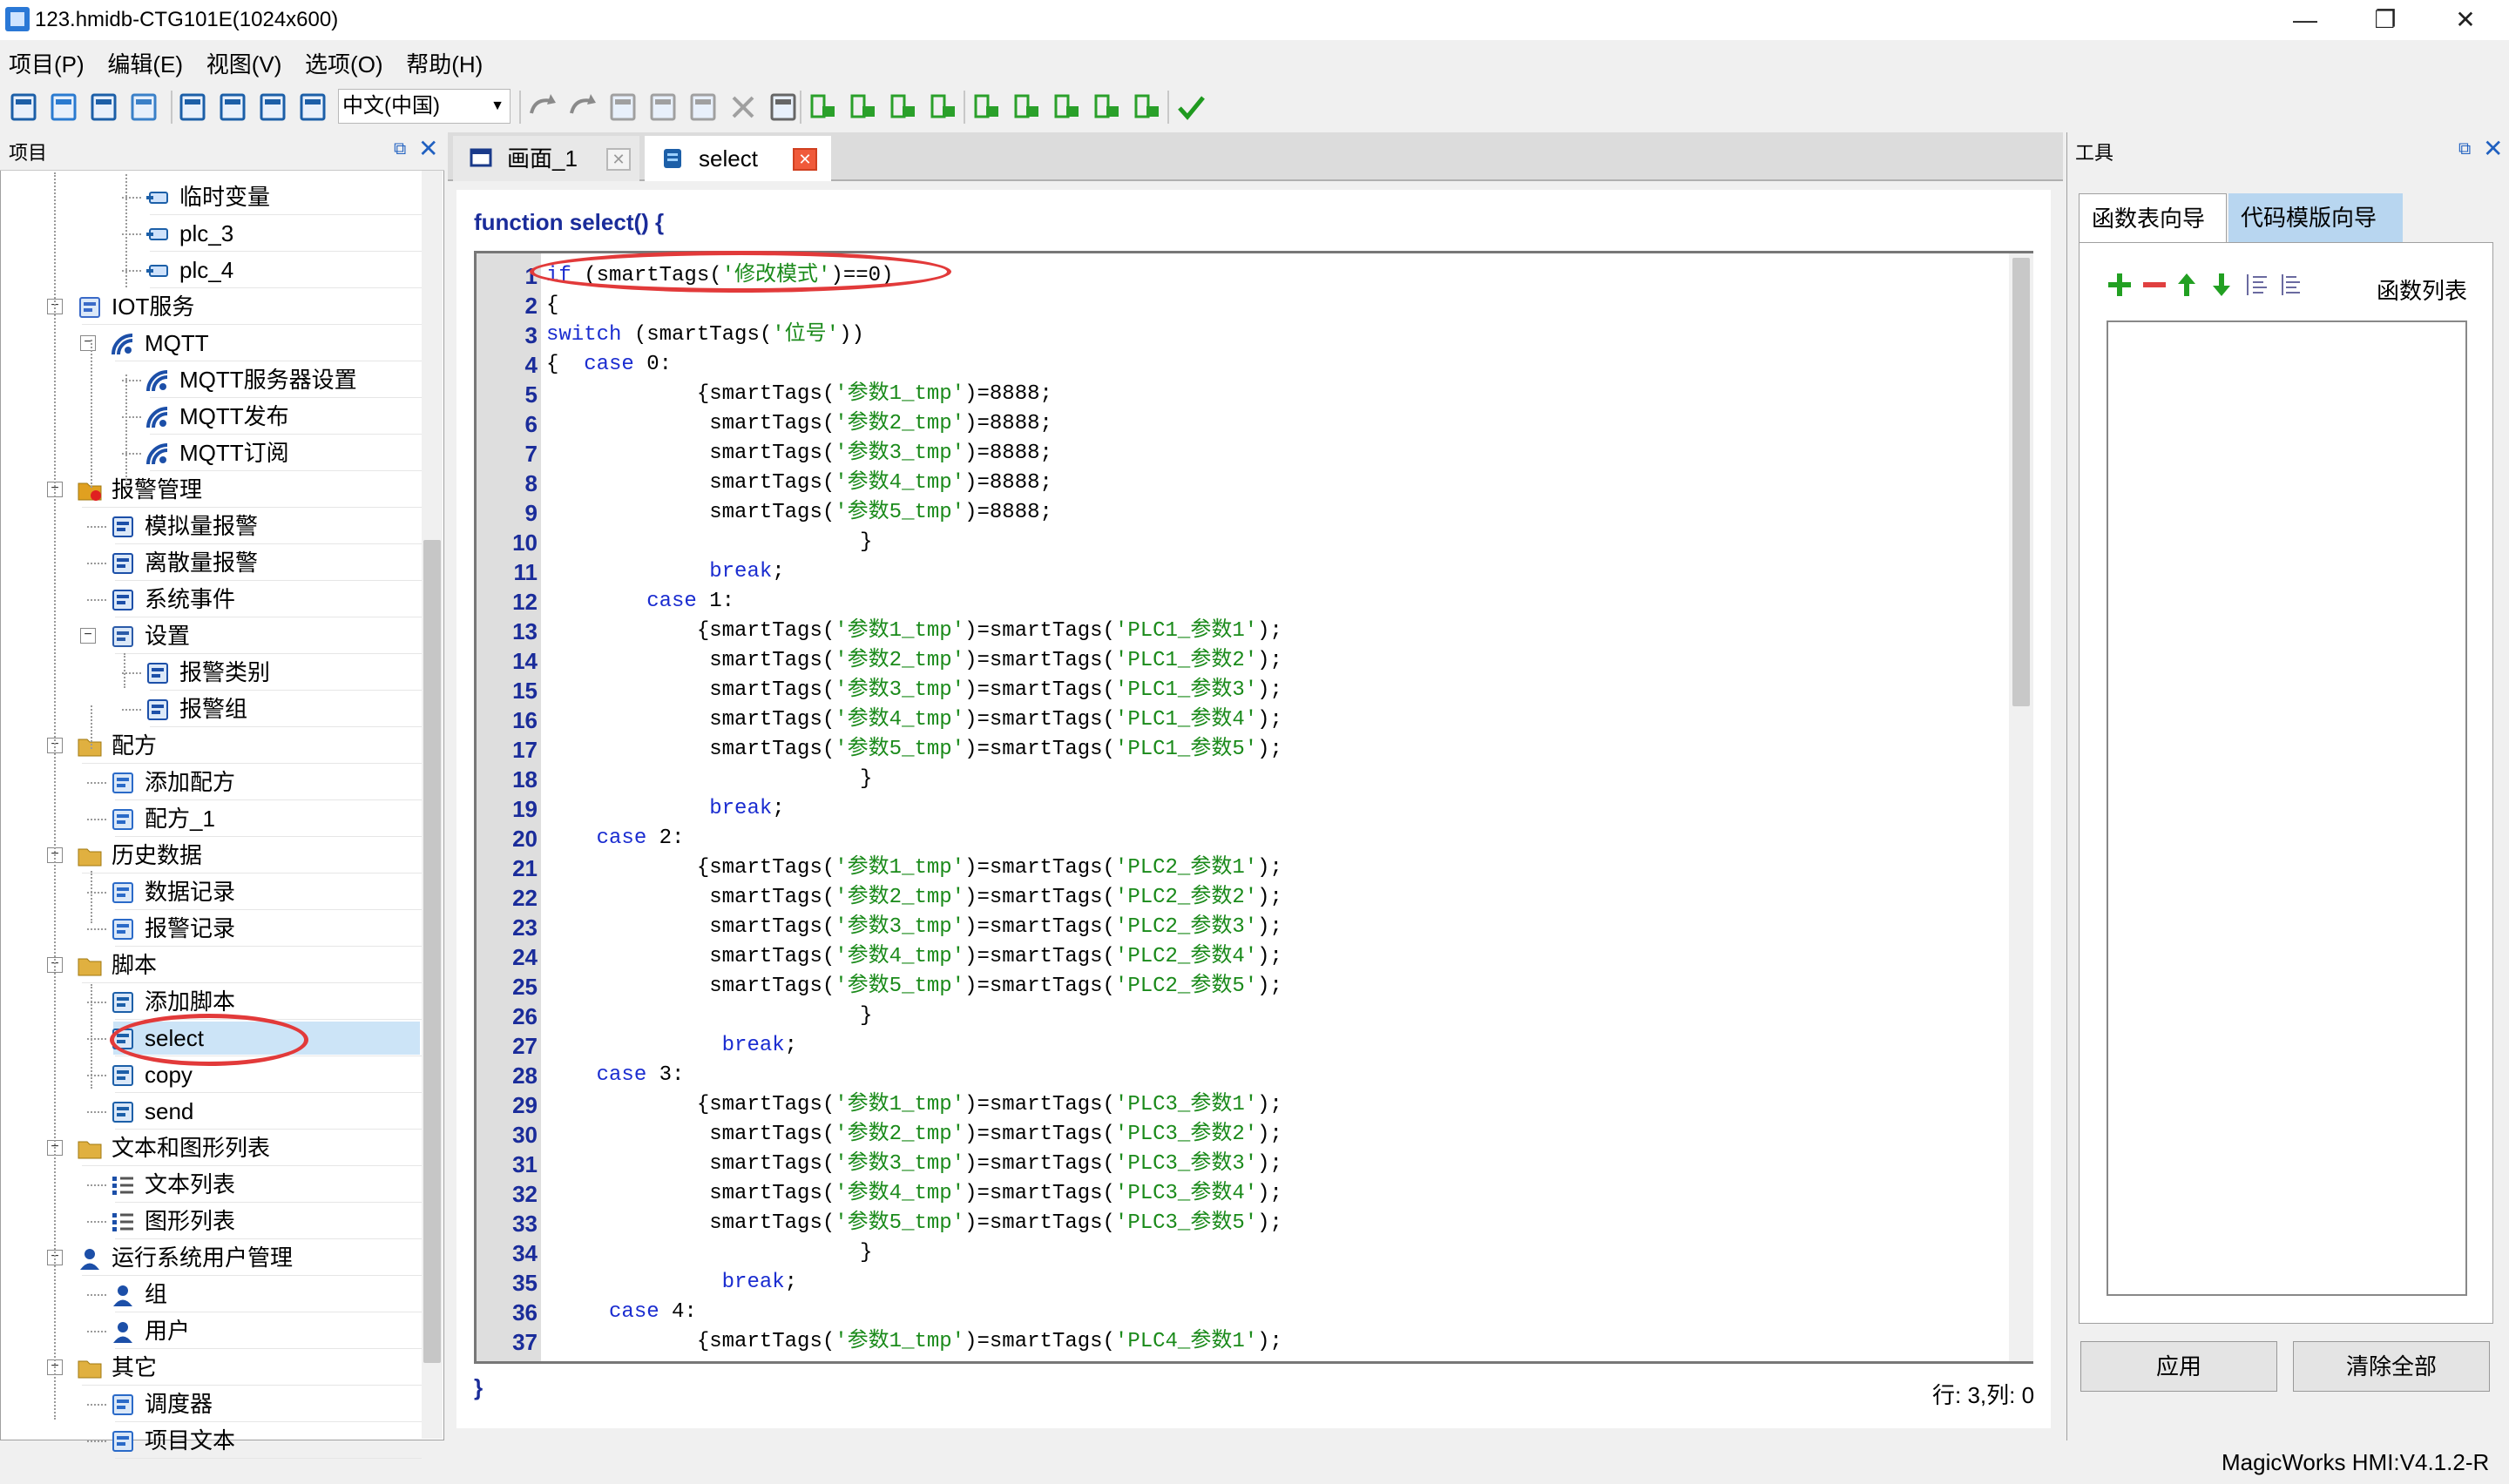 This screenshot has height=1484, width=2509. I want to click on tree-item: 模拟量报警, so click(211, 526).